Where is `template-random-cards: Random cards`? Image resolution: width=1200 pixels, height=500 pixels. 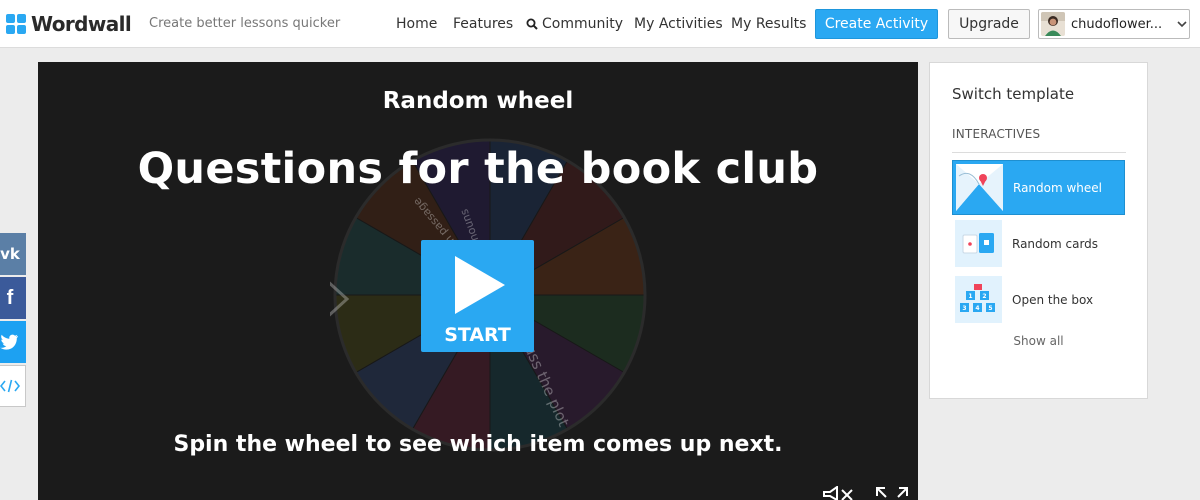 template-random-cards: Random cards is located at coordinates (1038, 243).